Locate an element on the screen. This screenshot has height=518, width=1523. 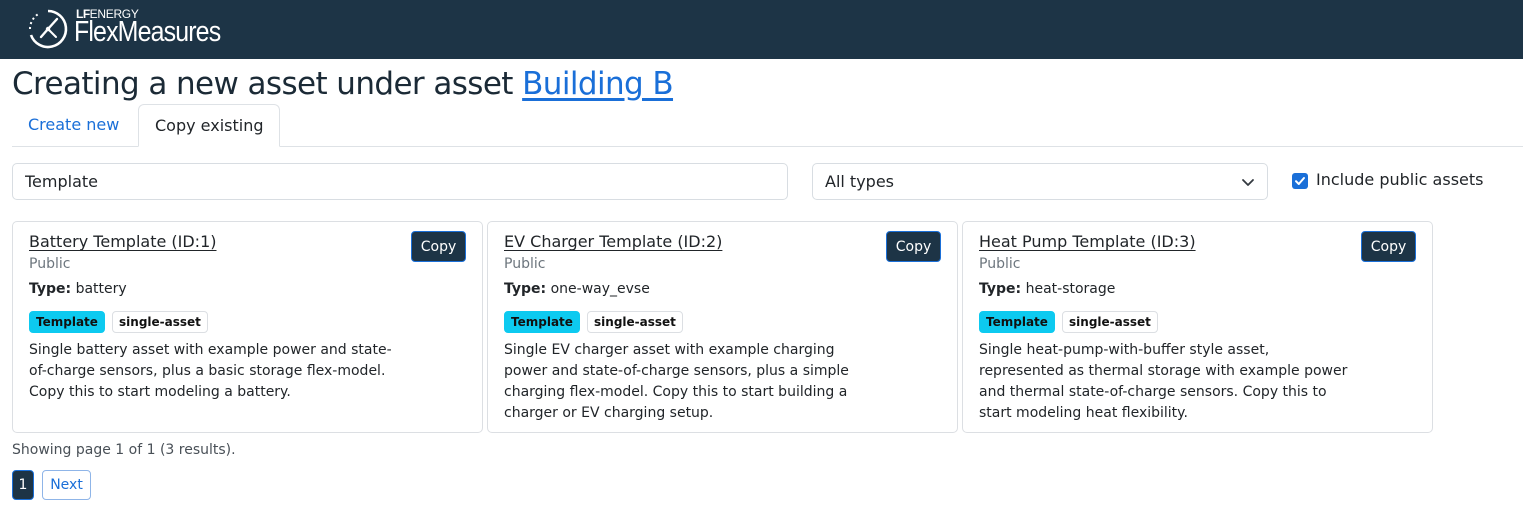
include-public-label: Include public assets is located at coordinates (1399, 179).